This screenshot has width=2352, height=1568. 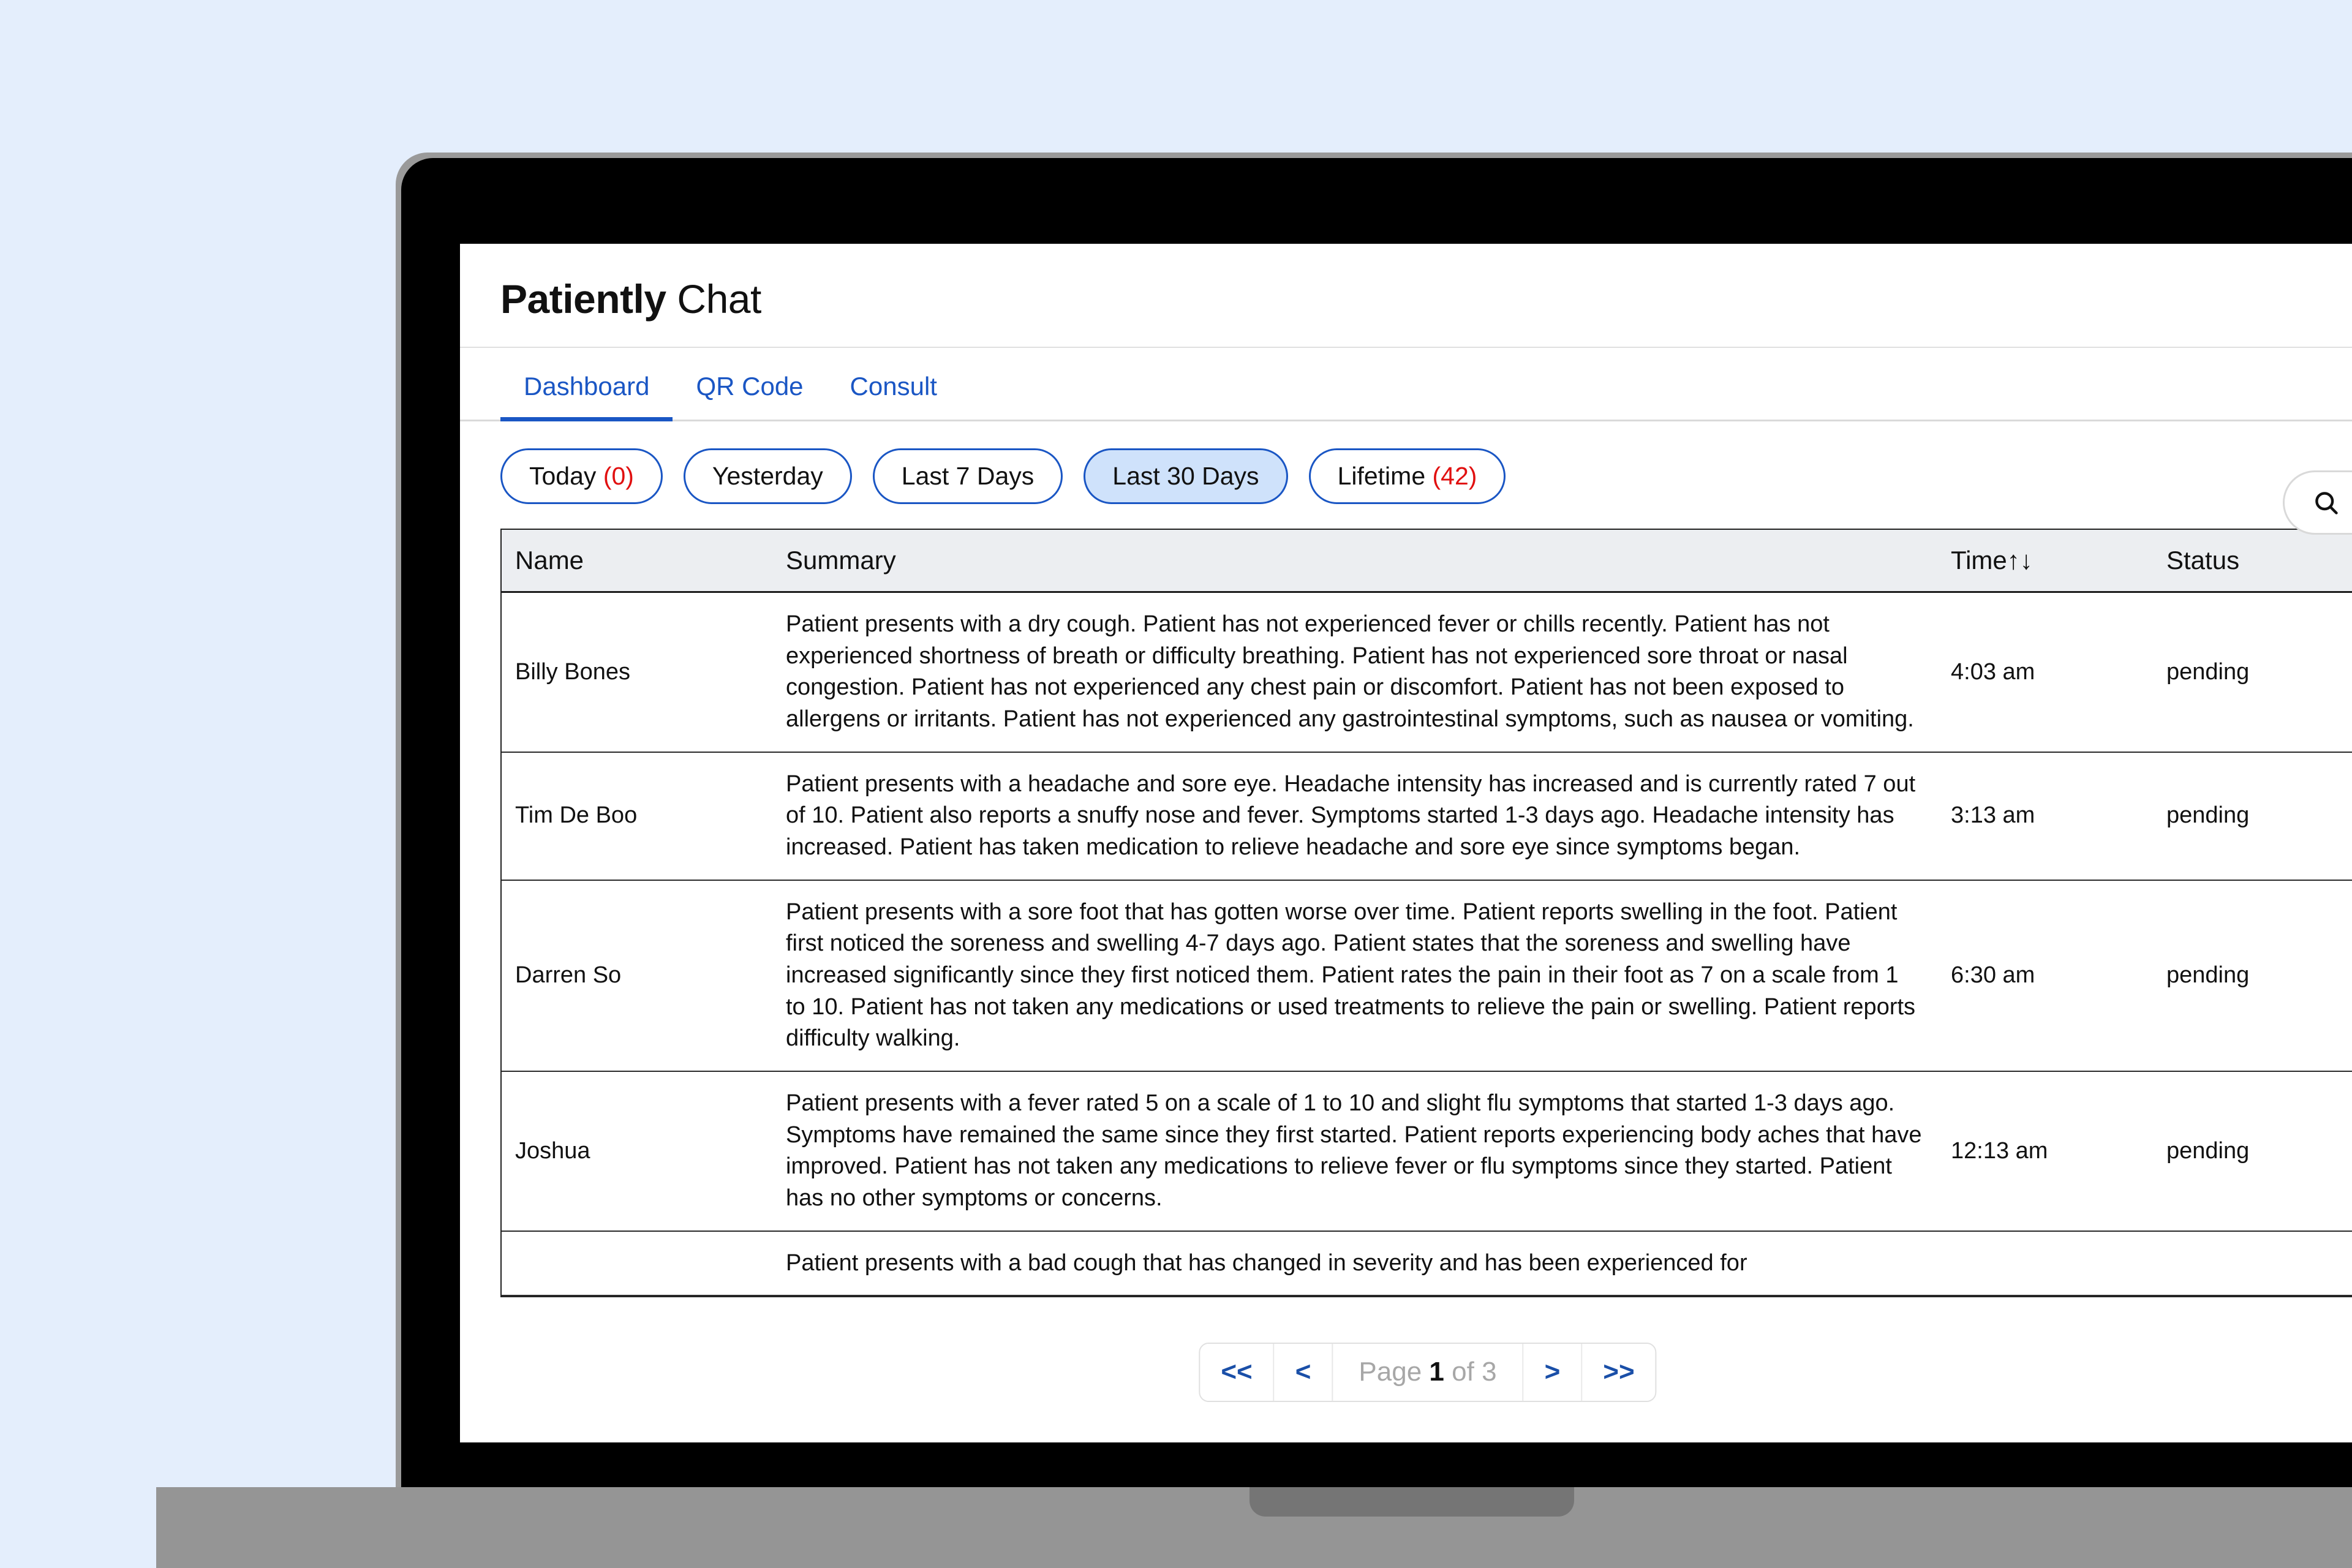 I want to click on column-header-name: Name, so click(x=637, y=562).